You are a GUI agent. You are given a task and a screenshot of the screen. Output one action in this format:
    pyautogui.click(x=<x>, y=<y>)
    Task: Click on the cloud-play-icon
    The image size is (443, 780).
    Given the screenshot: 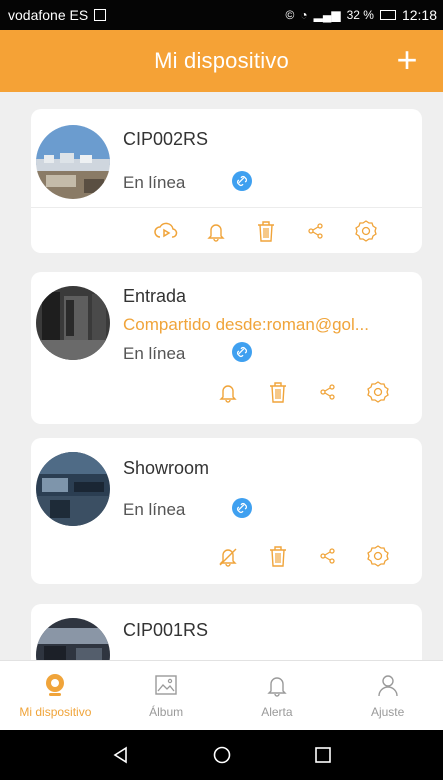 What is the action you would take?
    pyautogui.click(x=166, y=230)
    